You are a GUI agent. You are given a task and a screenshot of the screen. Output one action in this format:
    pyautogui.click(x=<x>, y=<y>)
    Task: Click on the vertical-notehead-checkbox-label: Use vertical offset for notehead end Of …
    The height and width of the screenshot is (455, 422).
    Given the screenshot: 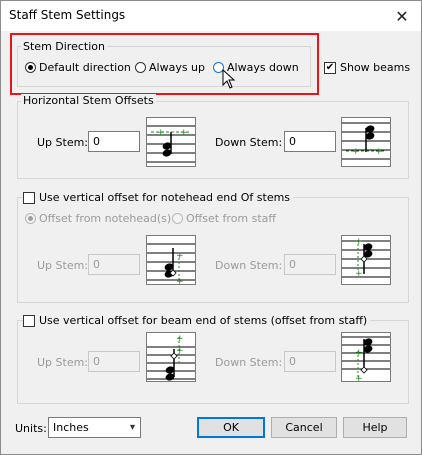 What is the action you would take?
    pyautogui.click(x=165, y=197)
    